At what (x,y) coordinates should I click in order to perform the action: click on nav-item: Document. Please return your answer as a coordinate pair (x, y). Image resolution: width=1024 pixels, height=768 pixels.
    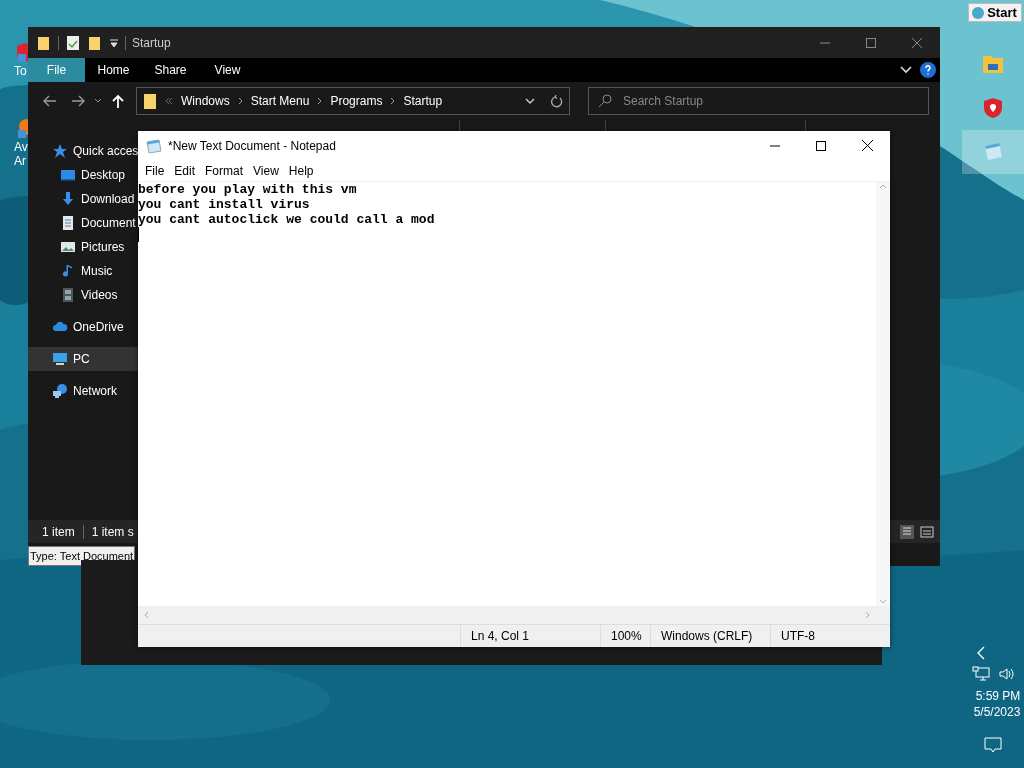
    Looking at the image, I should click on (83, 223).